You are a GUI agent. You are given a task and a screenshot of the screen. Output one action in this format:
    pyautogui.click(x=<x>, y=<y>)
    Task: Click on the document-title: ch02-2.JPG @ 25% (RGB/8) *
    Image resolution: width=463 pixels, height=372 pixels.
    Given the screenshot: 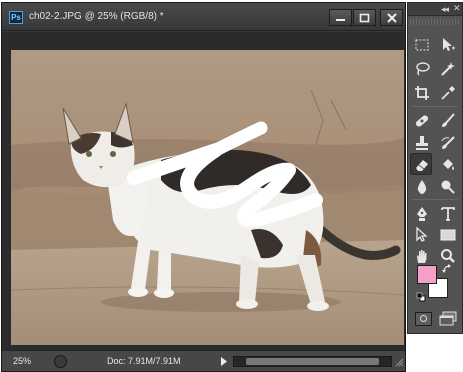 What is the action you would take?
    pyautogui.click(x=96, y=16)
    